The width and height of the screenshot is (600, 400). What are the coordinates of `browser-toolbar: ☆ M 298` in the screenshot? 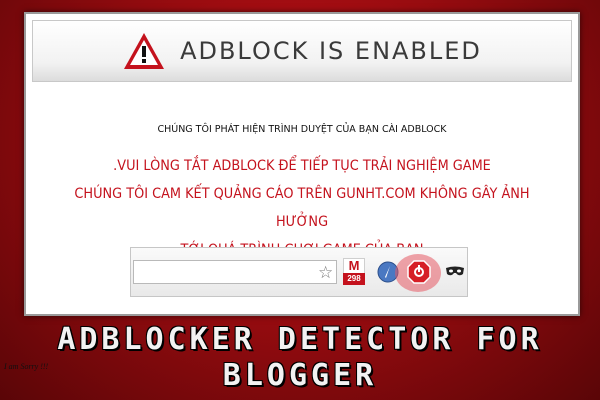 It's located at (299, 272).